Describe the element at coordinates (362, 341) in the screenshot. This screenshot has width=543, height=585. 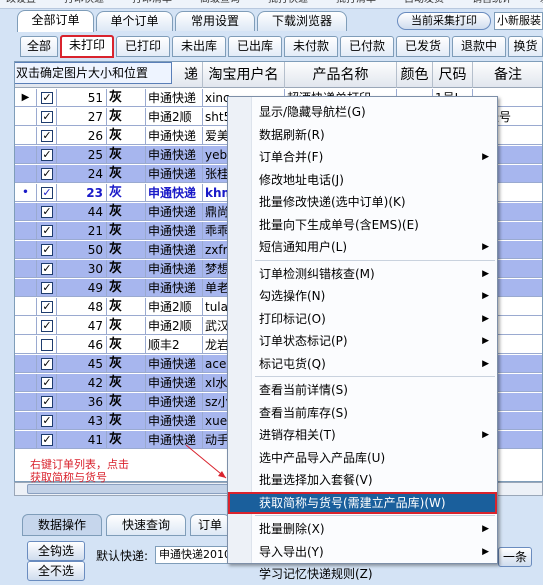
I see `context-menu-item: 订单状态标记(P) ▶` at that location.